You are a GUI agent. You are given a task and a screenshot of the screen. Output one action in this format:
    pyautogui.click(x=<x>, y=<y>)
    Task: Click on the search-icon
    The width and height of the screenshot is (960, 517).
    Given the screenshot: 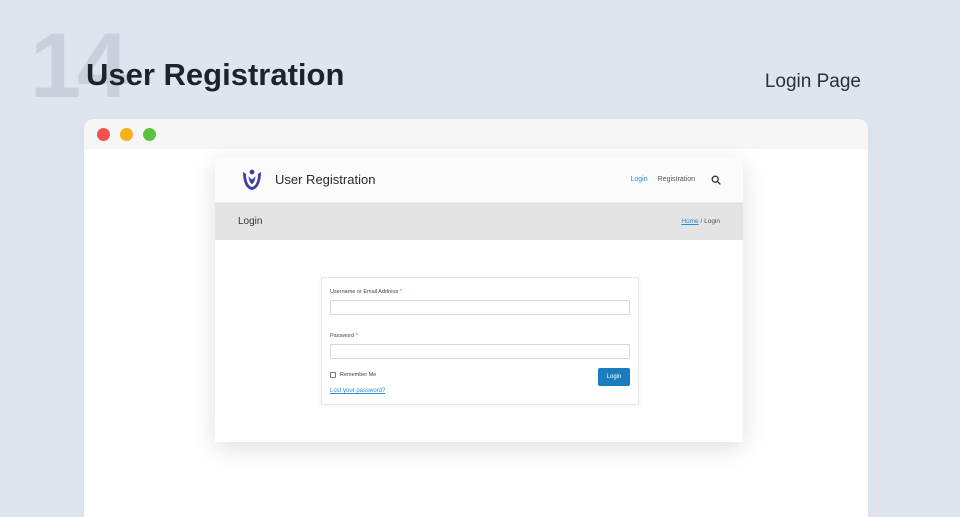 What is the action you would take?
    pyautogui.click(x=716, y=180)
    